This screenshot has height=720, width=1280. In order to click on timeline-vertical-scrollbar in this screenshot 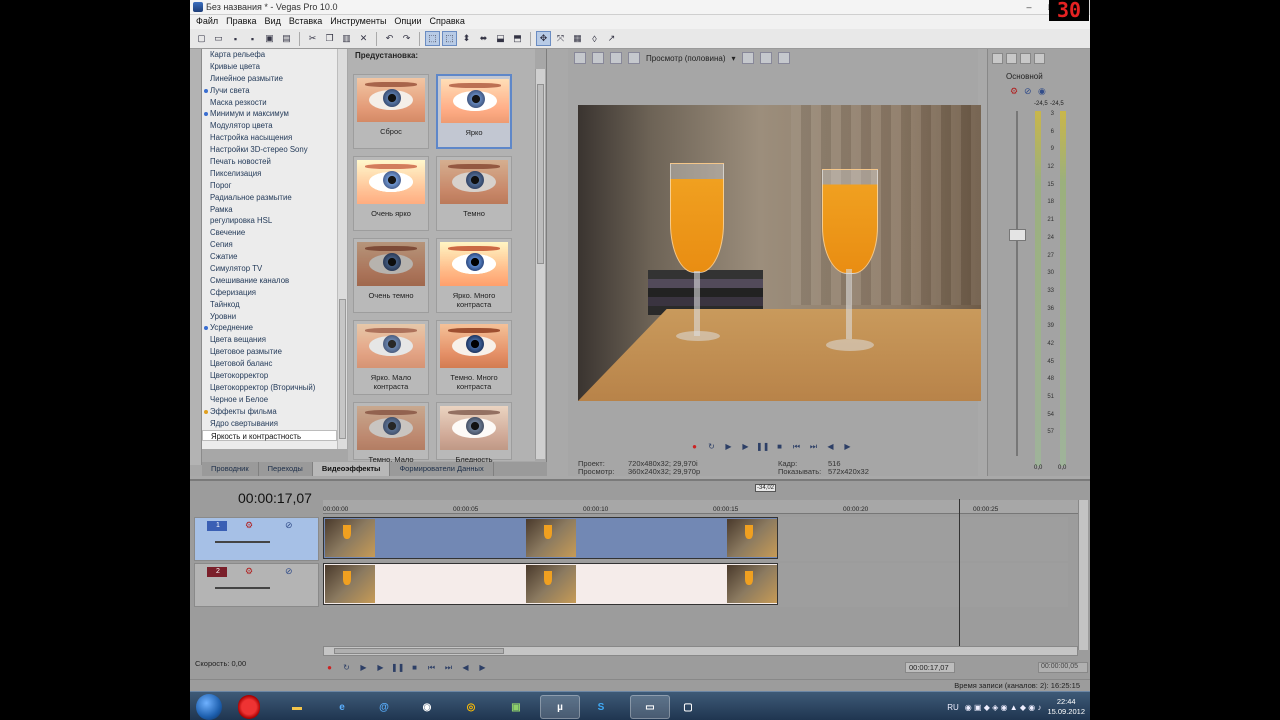, I will do `click(1083, 575)`.